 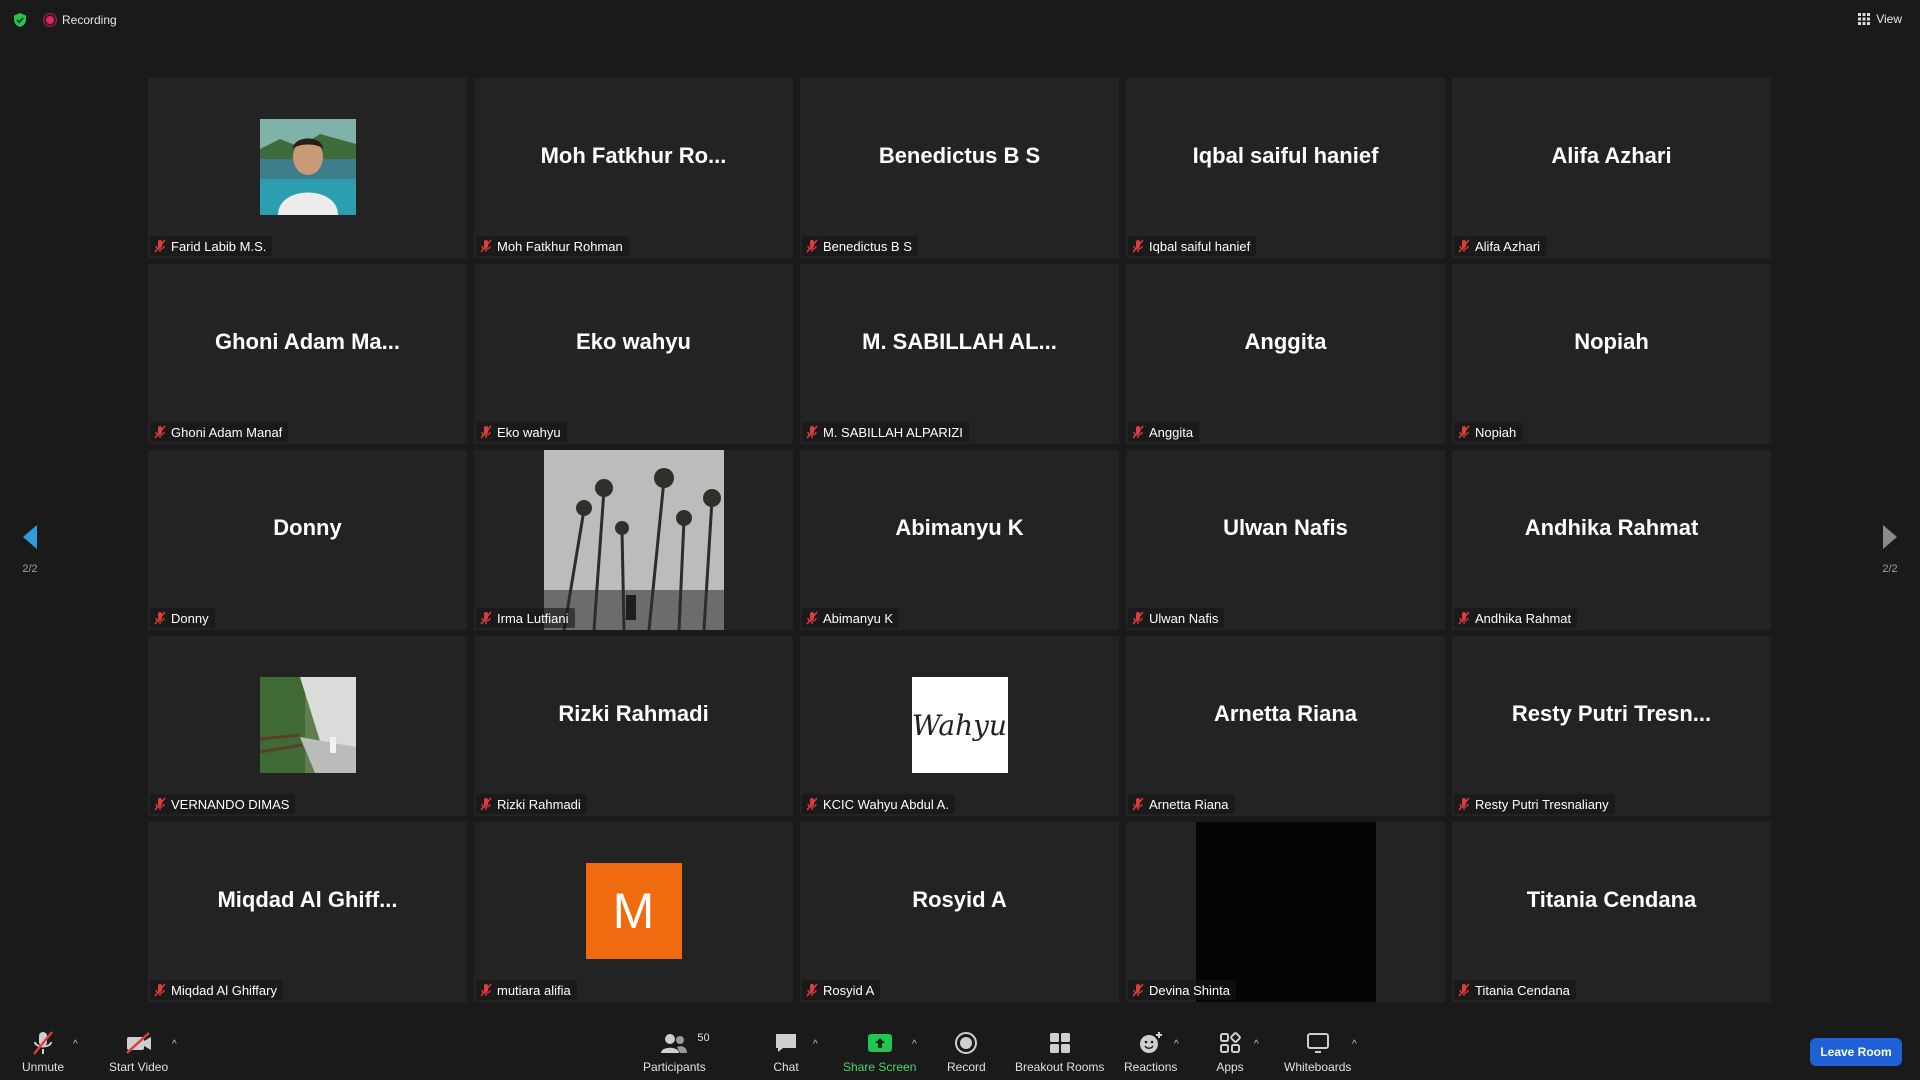 I want to click on chat-options-caret-icon: ^, so click(x=815, y=1044).